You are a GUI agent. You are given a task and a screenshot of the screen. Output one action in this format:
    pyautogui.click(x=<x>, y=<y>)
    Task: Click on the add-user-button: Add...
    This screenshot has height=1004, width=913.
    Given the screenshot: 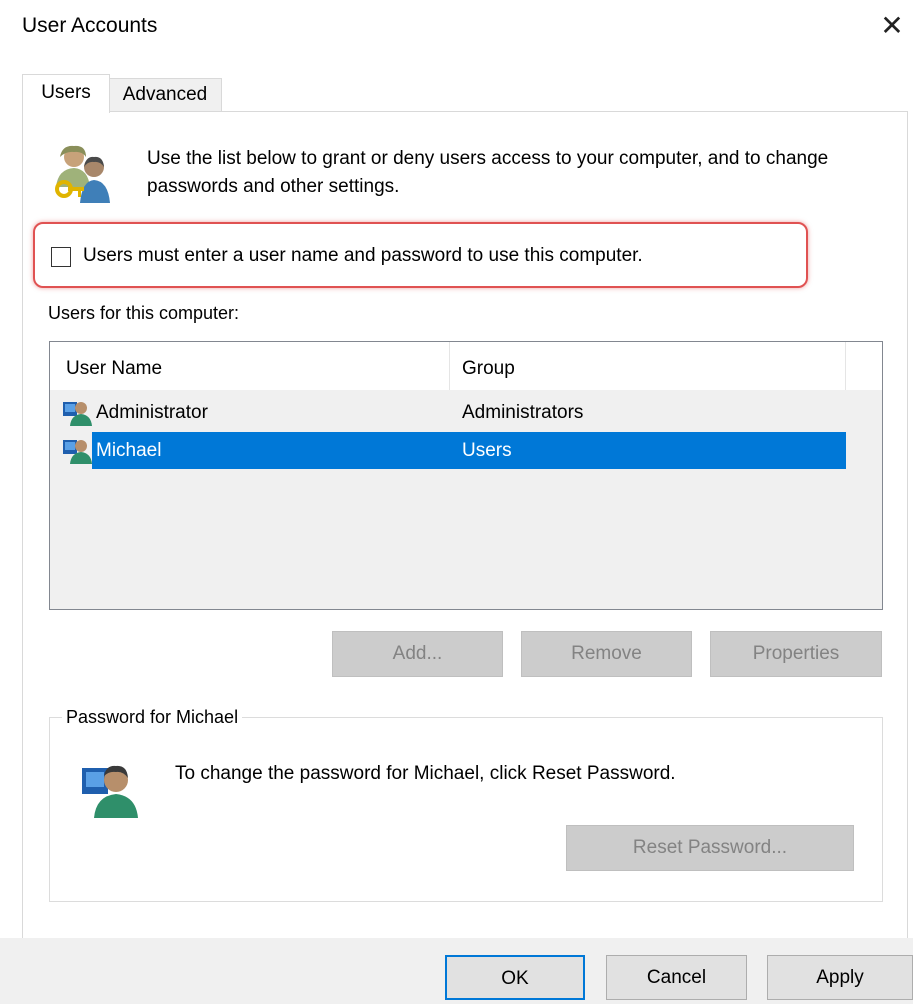 What is the action you would take?
    pyautogui.click(x=417, y=654)
    